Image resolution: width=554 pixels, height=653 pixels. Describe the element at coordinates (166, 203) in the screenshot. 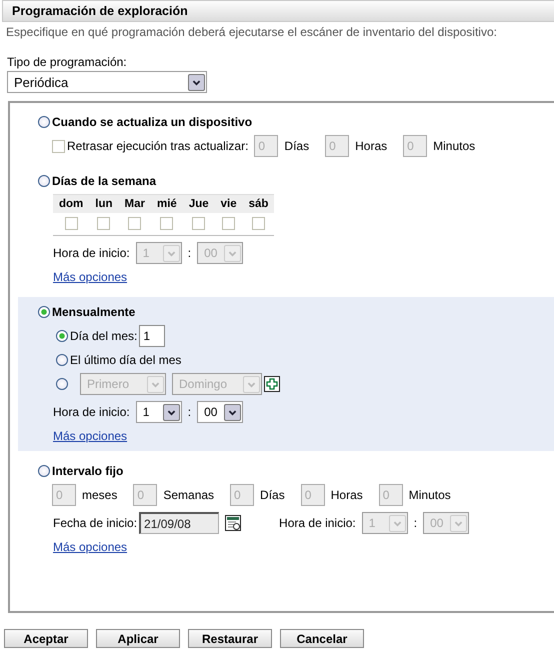

I see `day-header: mié` at that location.